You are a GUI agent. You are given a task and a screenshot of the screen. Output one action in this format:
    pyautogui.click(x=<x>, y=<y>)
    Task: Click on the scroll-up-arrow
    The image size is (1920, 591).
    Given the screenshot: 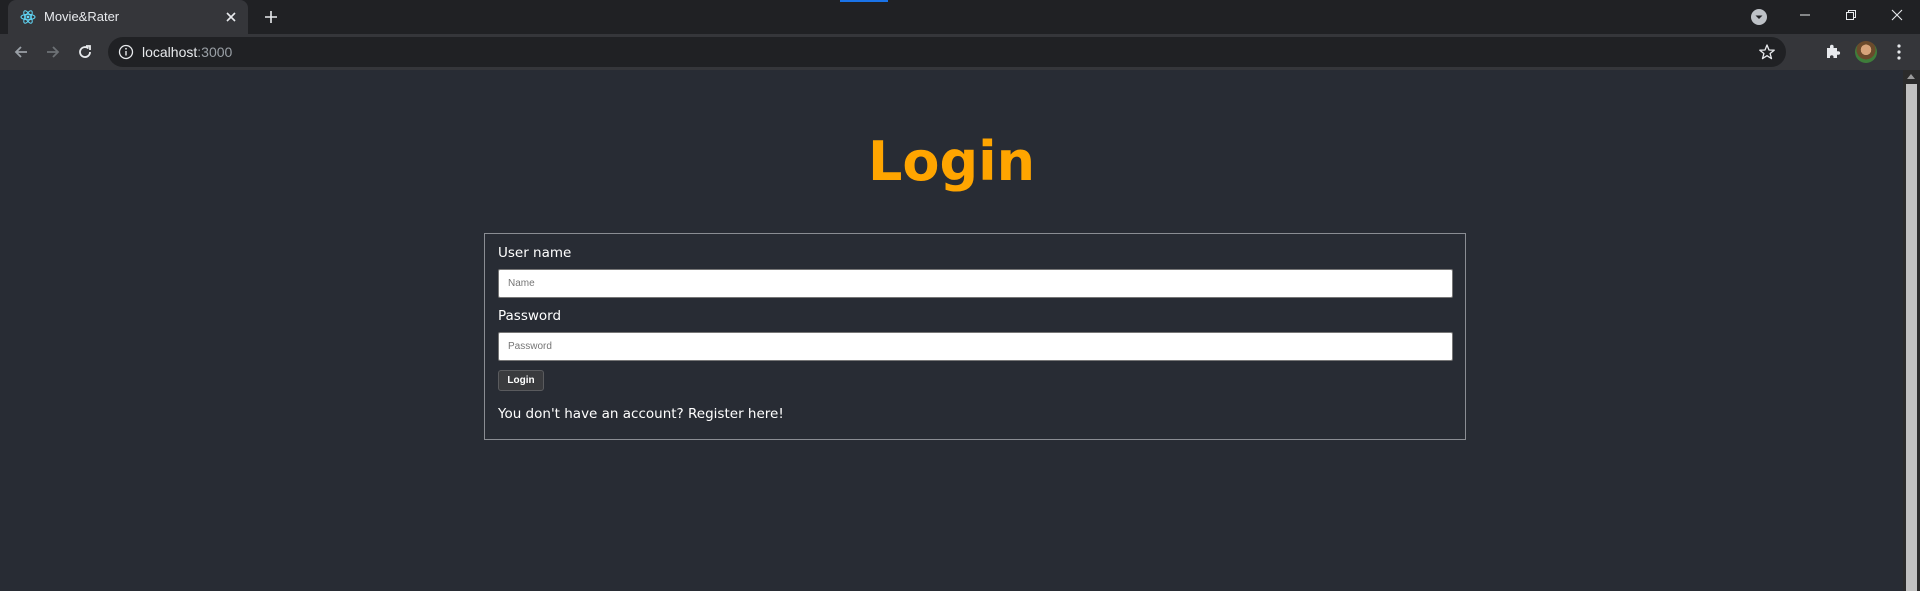 What is the action you would take?
    pyautogui.click(x=1911, y=76)
    